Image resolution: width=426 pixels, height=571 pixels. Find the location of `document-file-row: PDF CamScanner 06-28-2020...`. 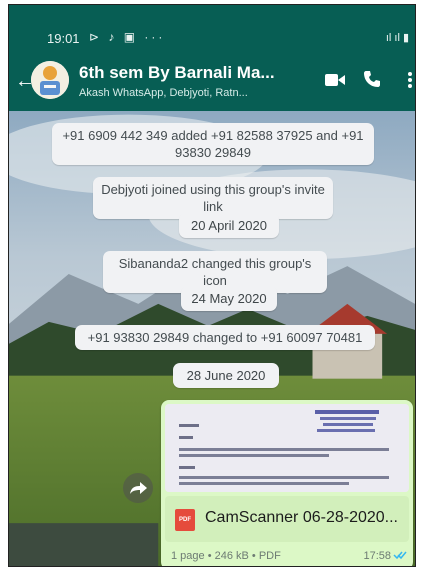

document-file-row: PDF CamScanner 06-28-2020... is located at coordinates (287, 519).